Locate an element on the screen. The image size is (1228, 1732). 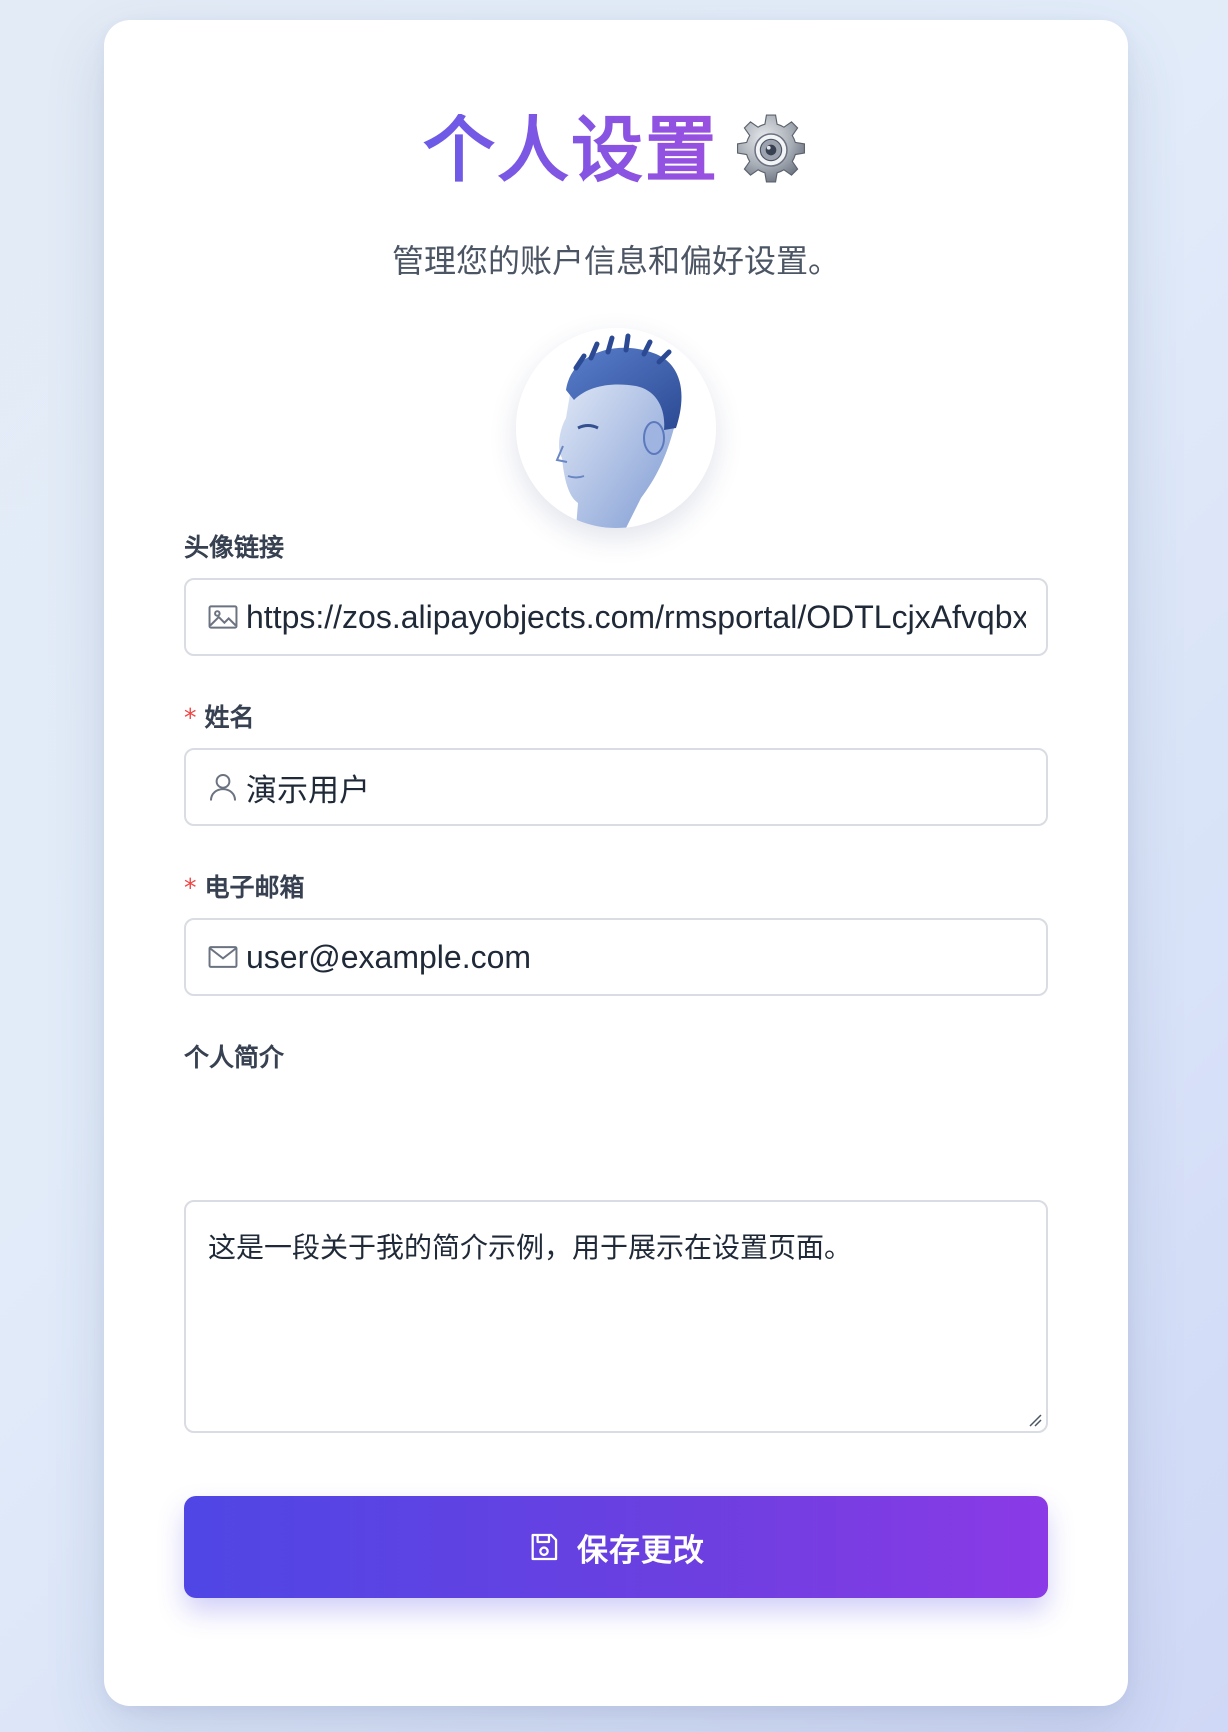
bio-textarea: 这是一段关于我的简介示例，用于展示在设置页面。 is located at coordinates (616, 1316).